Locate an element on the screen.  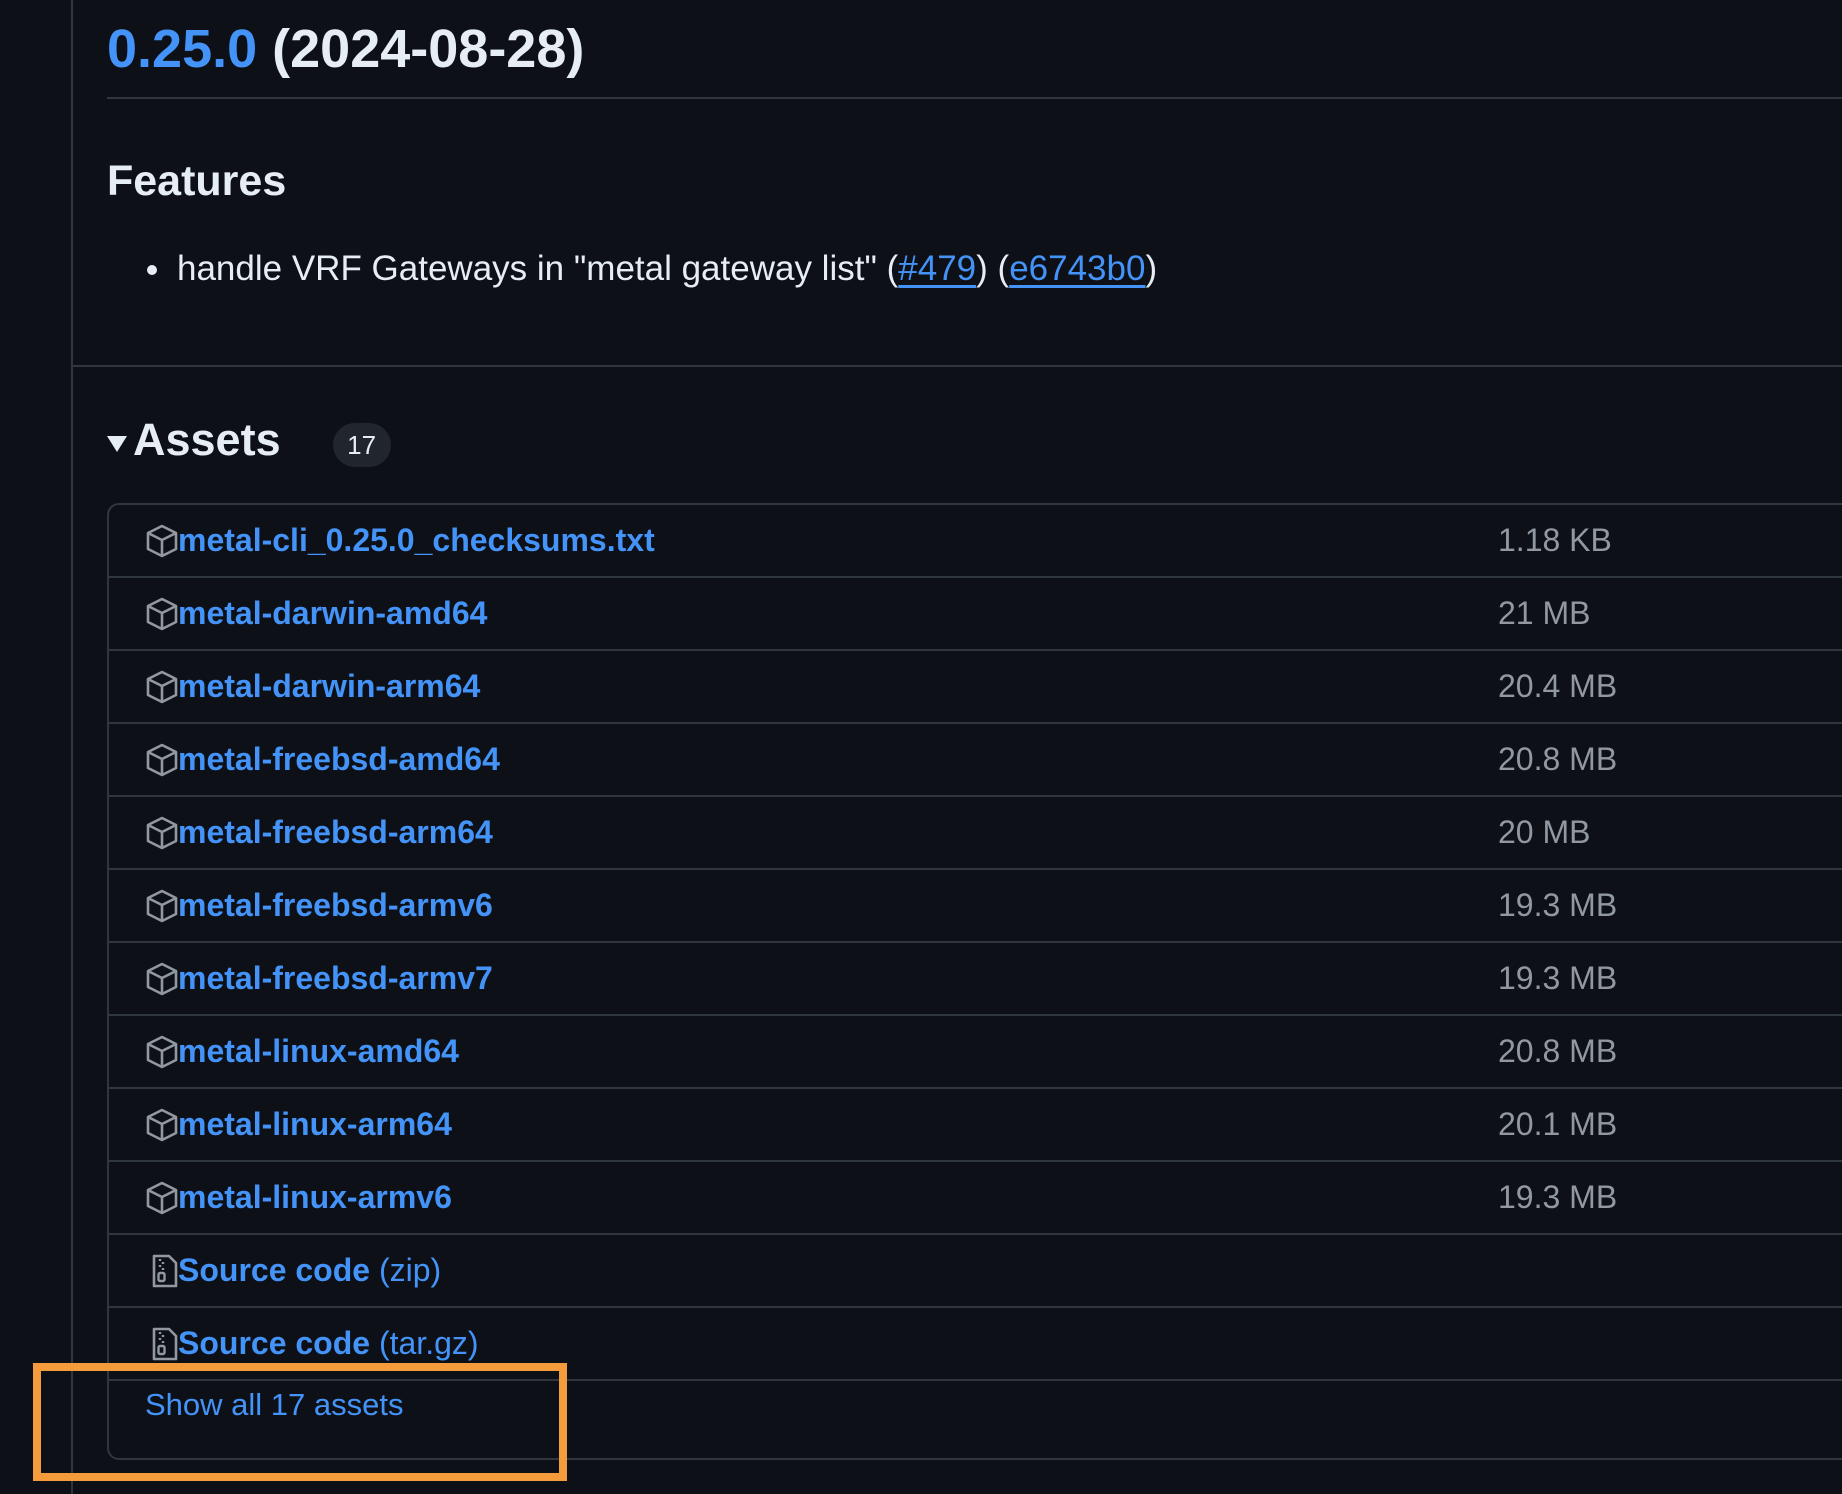
asset-row: metal-freebsd-amd64 20.8 MB is located at coordinates (975, 760).